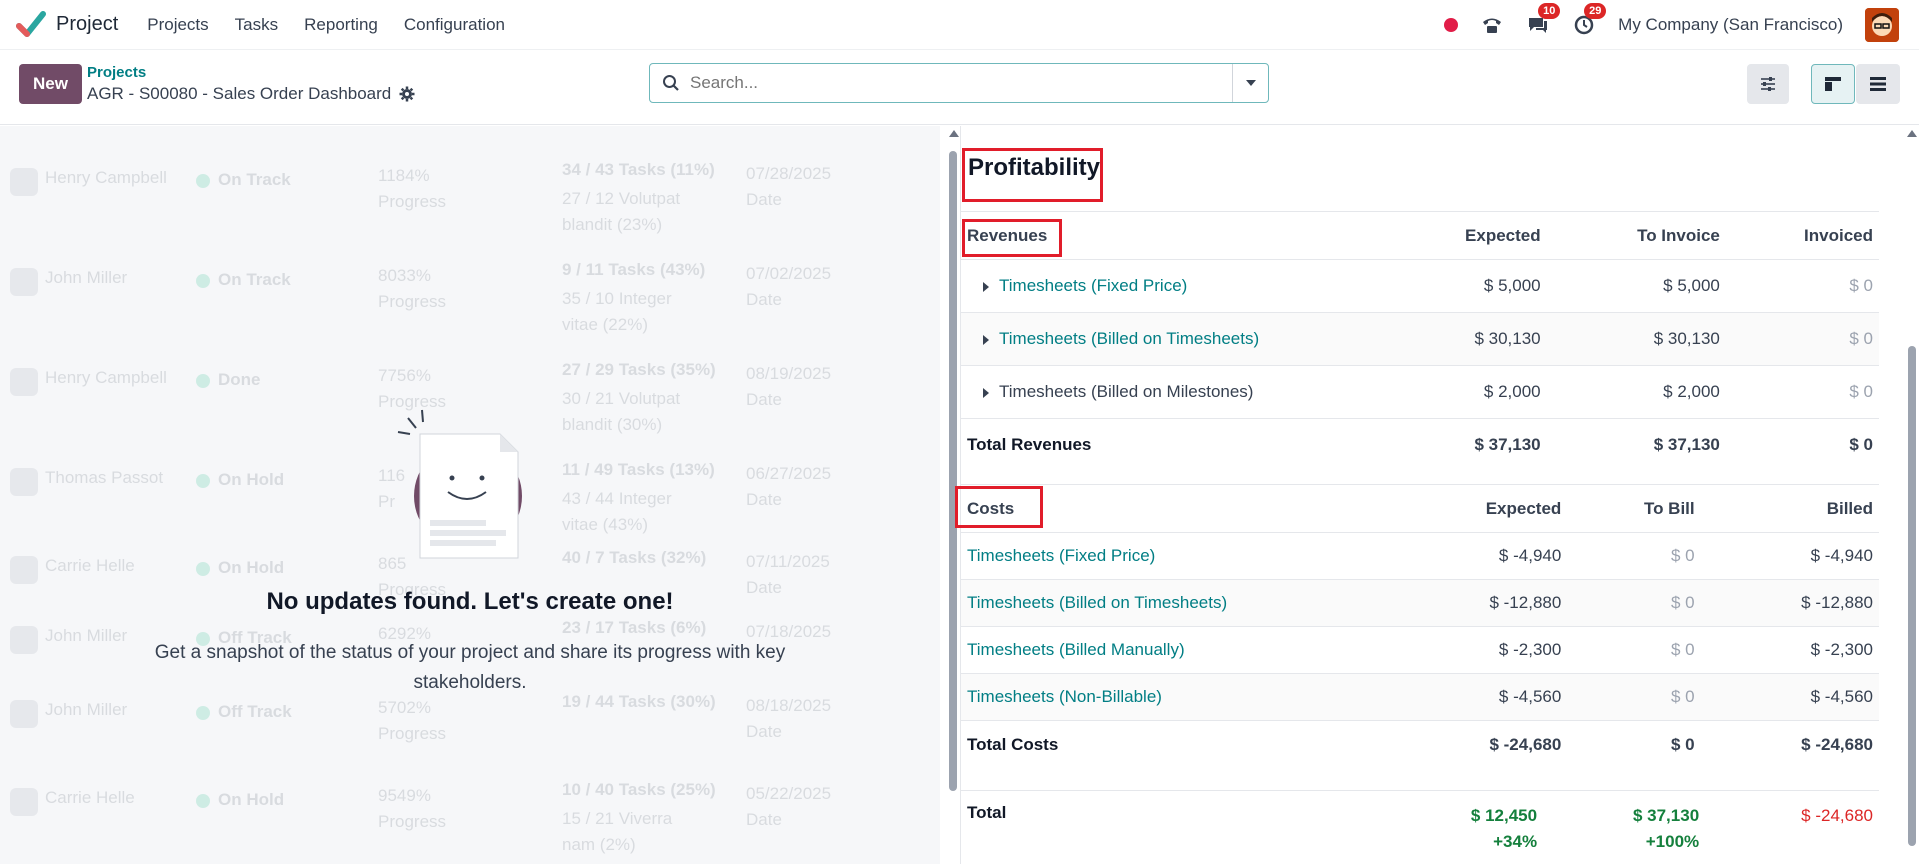  What do you see at coordinates (454, 25) in the screenshot?
I see `menu-configuration: Configuration` at bounding box center [454, 25].